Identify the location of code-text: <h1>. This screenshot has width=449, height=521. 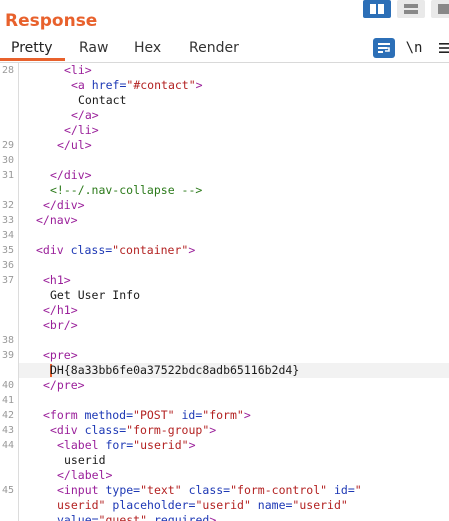
(57, 280).